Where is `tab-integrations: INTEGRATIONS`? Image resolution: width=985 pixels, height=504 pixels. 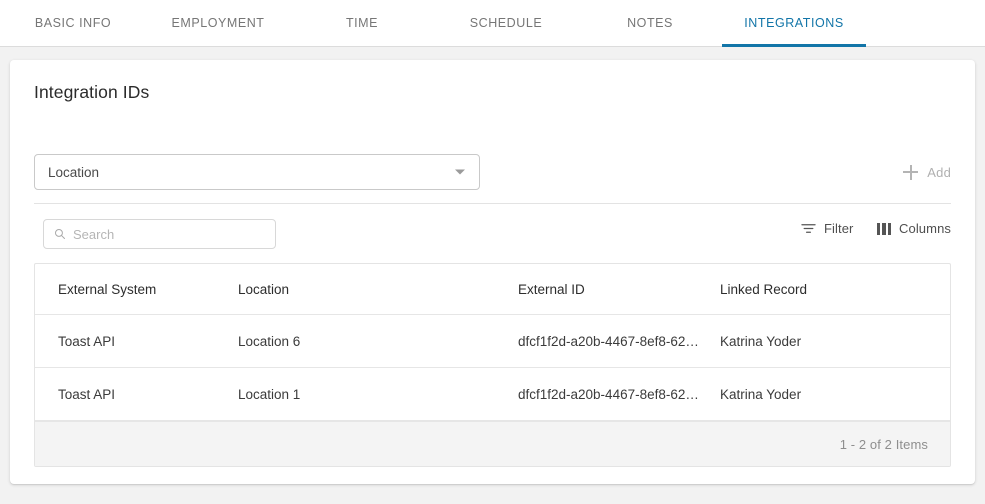 tab-integrations: INTEGRATIONS is located at coordinates (794, 23).